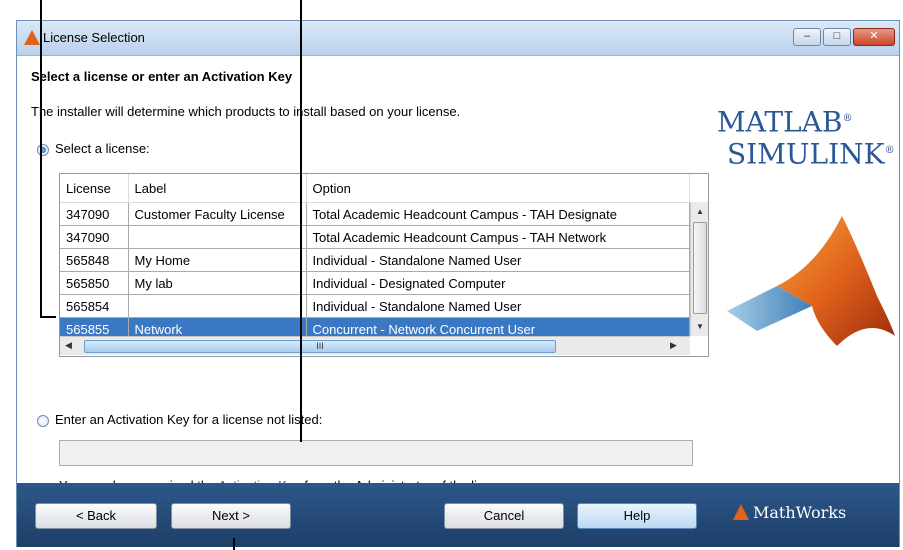  I want to click on window-title: License Selection, so click(94, 37).